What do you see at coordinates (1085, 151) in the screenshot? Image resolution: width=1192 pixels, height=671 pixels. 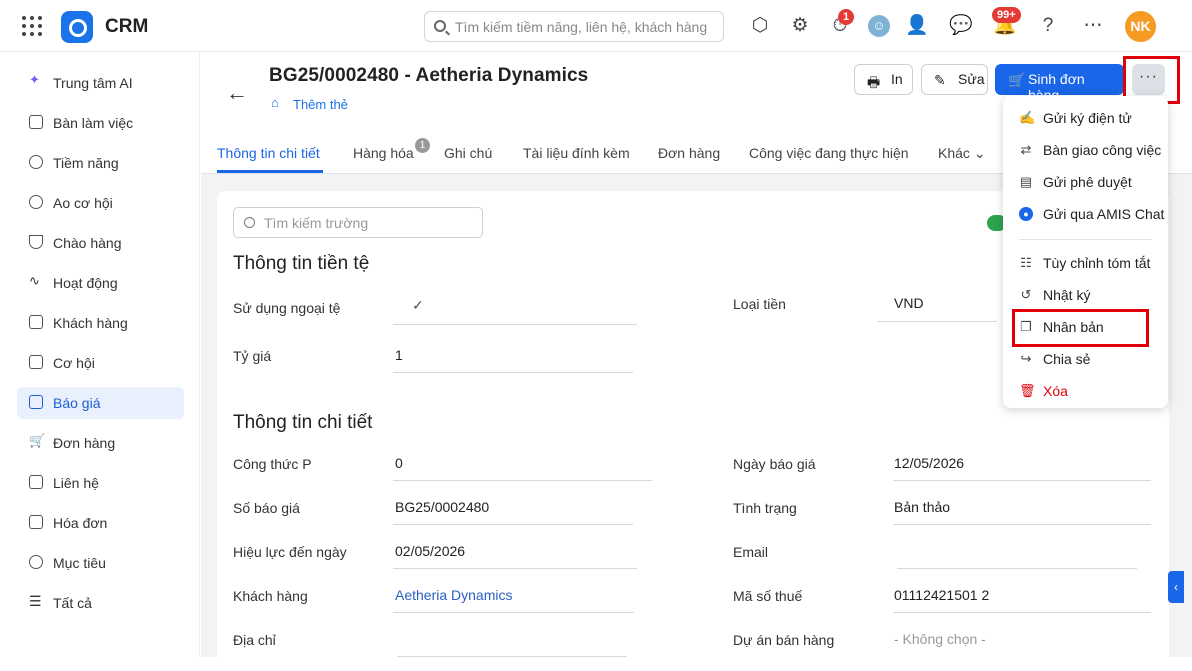 I see `menu-item-handover: ⇄ Bàn giao công việc` at bounding box center [1085, 151].